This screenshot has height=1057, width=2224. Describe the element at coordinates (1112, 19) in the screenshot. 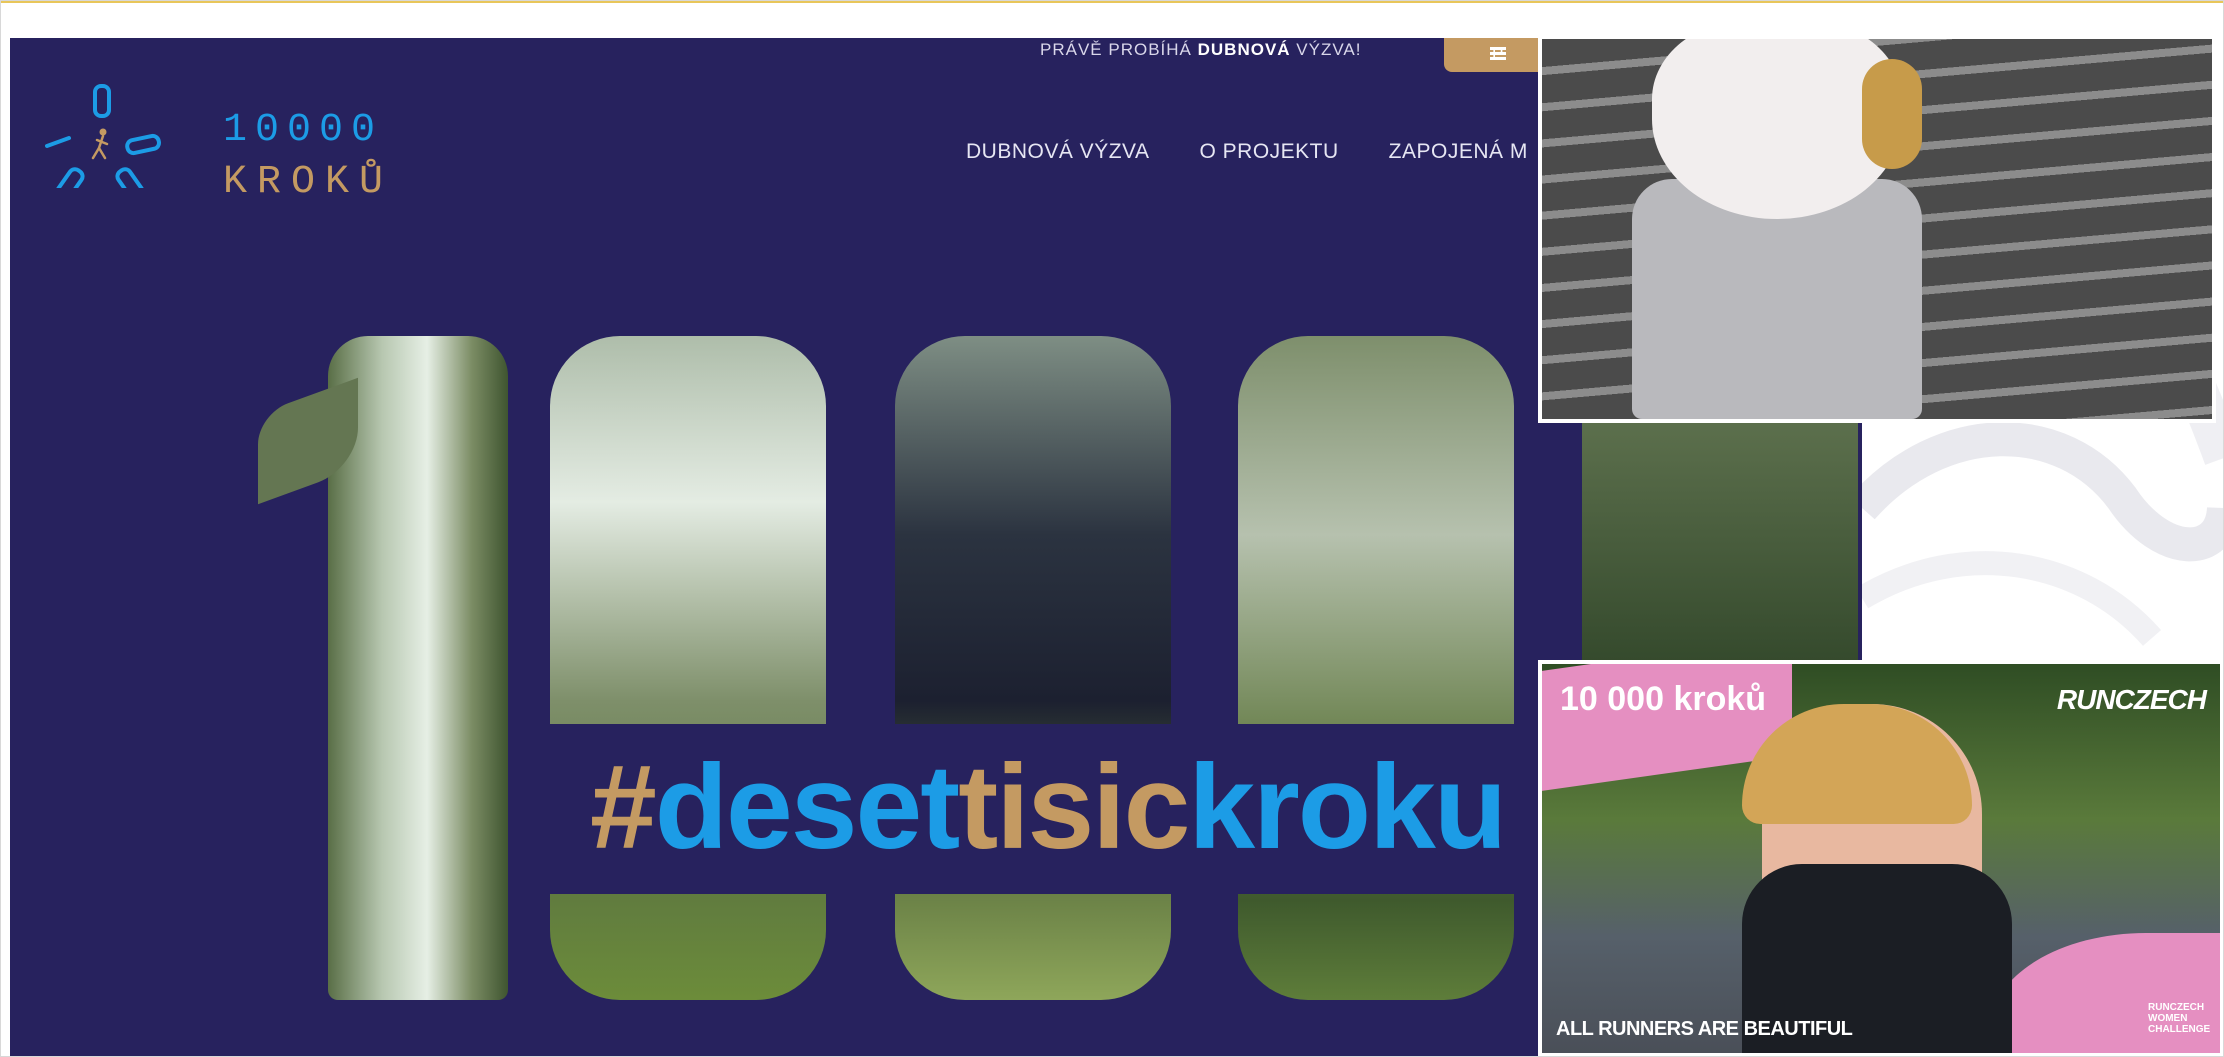

I see `browser-top-strip` at that location.